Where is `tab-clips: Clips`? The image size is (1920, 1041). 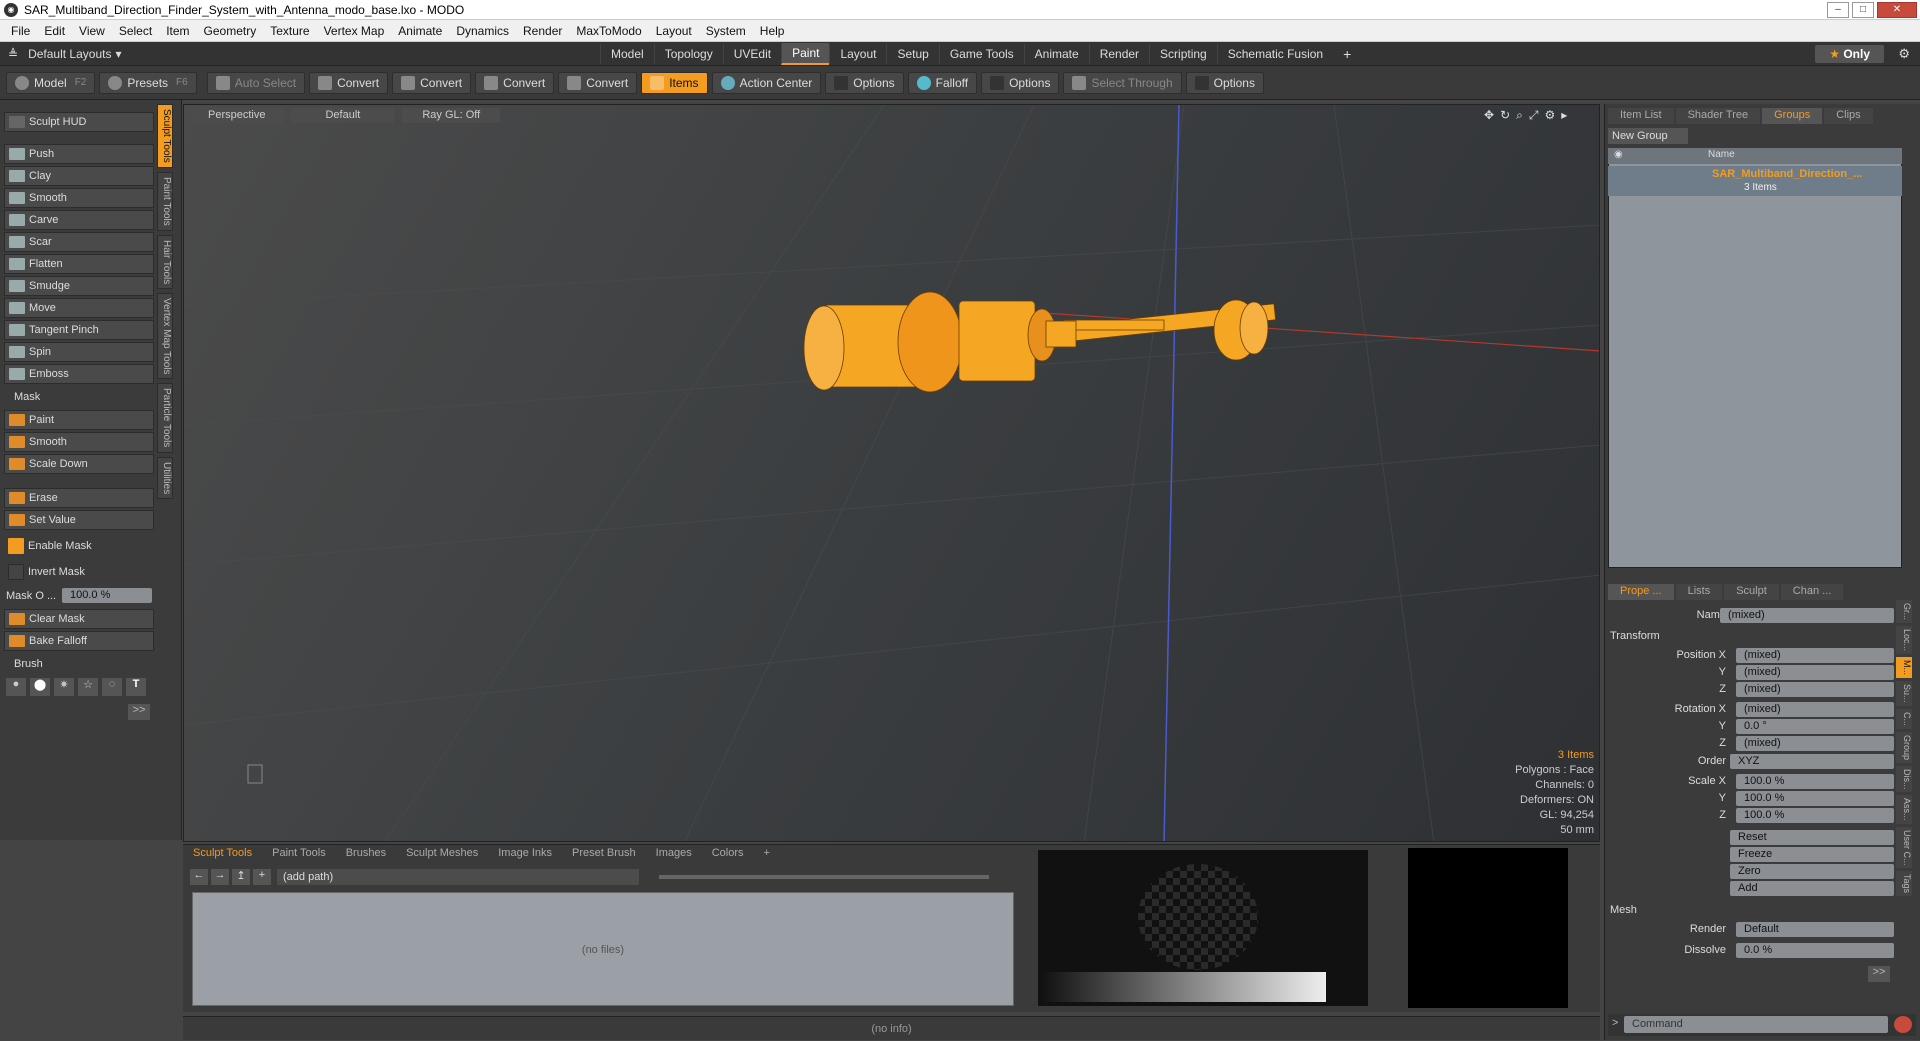
tab-clips: Clips is located at coordinates (1848, 116).